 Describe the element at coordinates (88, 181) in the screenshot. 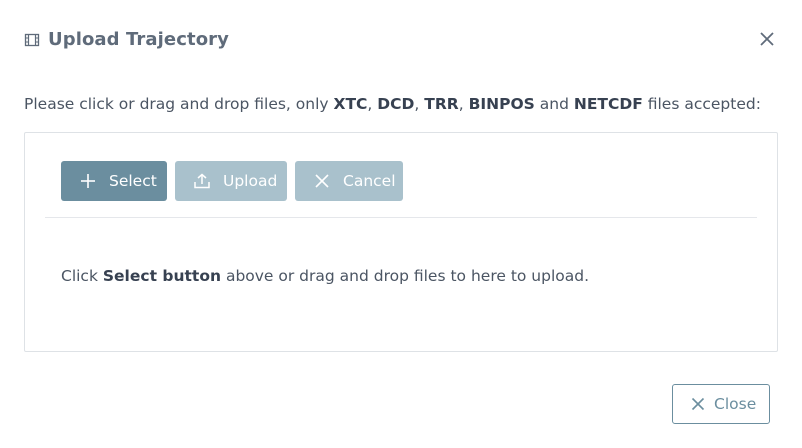

I see `plus-icon` at that location.